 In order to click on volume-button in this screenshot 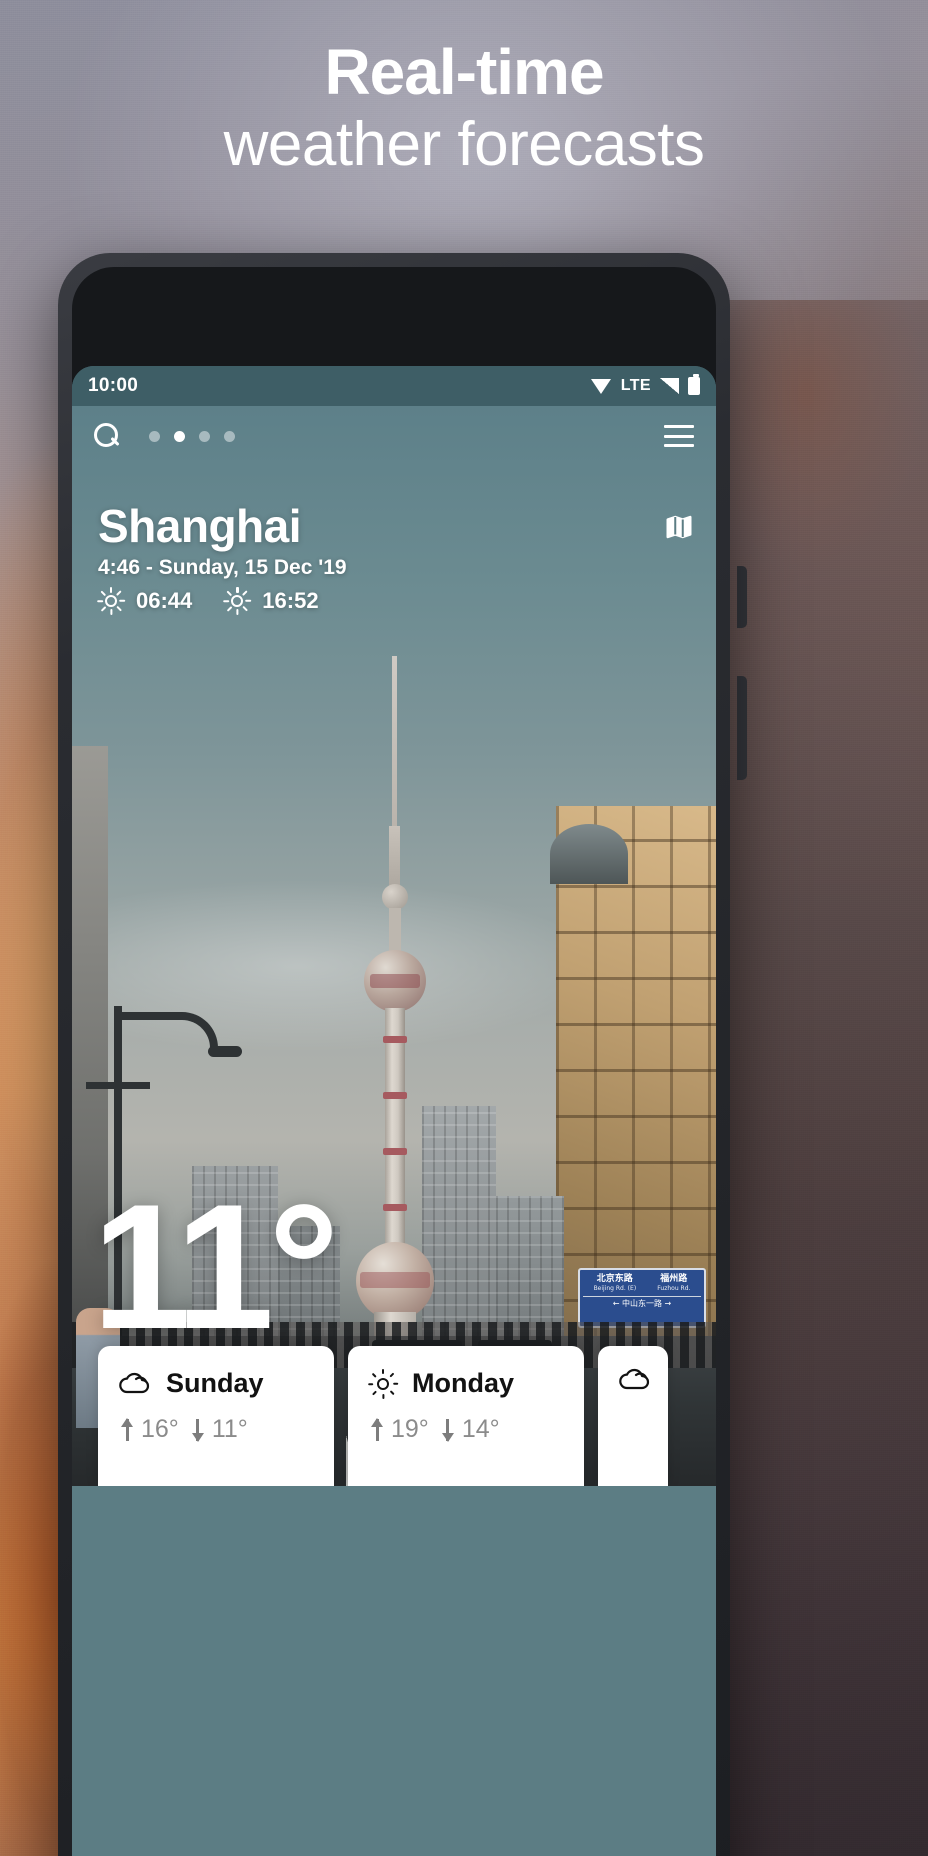, I will do `click(742, 728)`.